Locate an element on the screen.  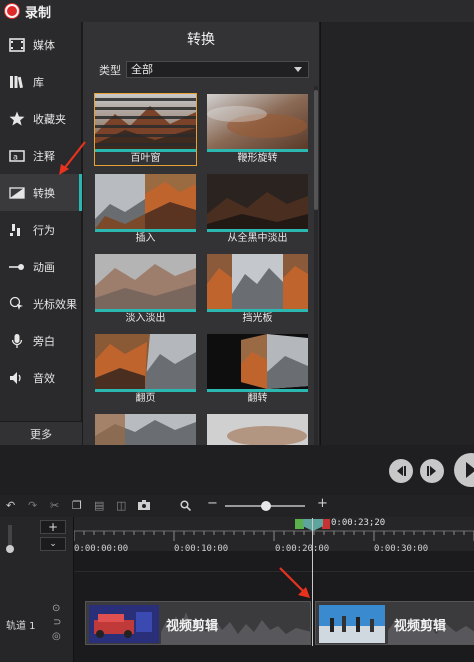
transition-tile-whip-spin: 鞭形旋转 is located at coordinates (257, 129).